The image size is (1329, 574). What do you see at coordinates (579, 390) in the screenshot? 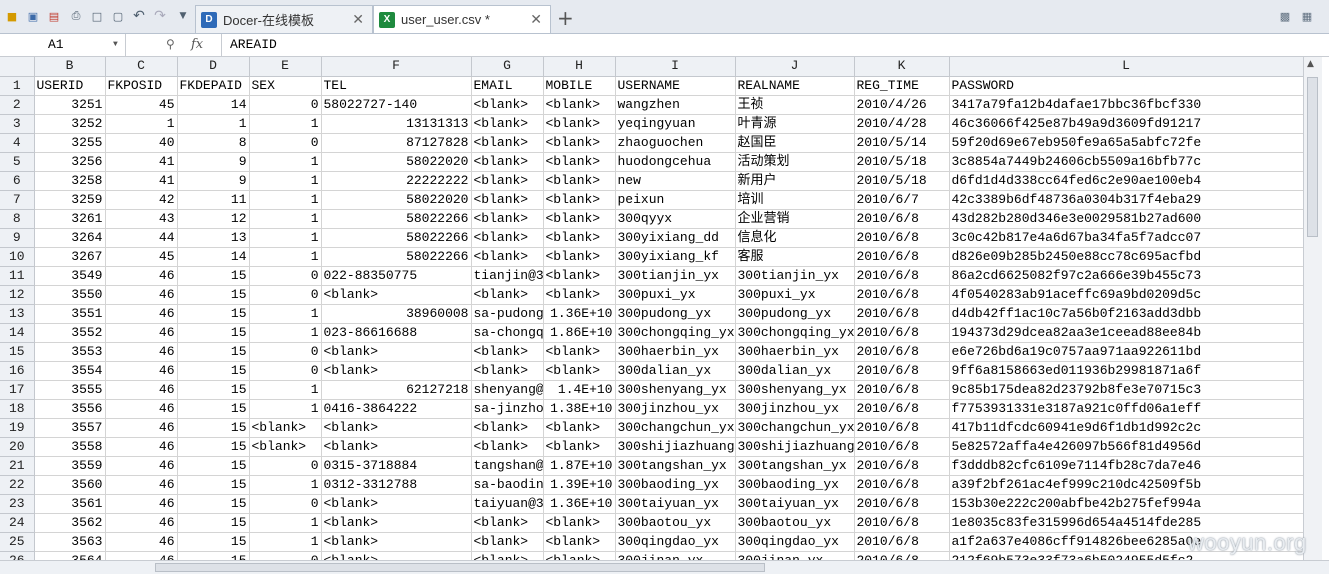
I see `cell: 1.4E+10` at bounding box center [579, 390].